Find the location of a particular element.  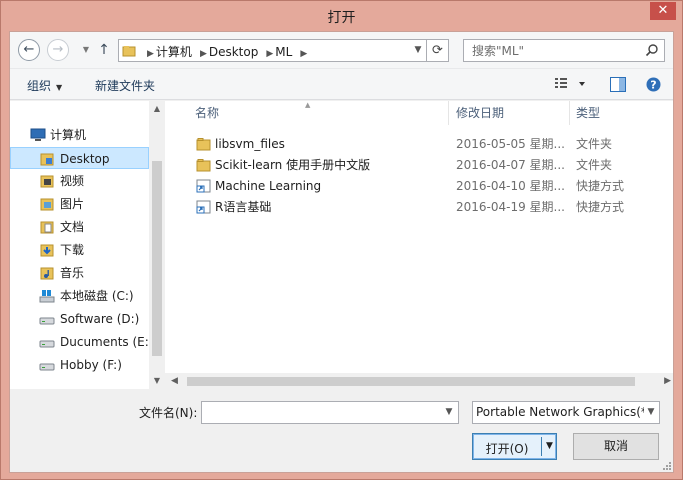

filename-input is located at coordinates (321, 412).